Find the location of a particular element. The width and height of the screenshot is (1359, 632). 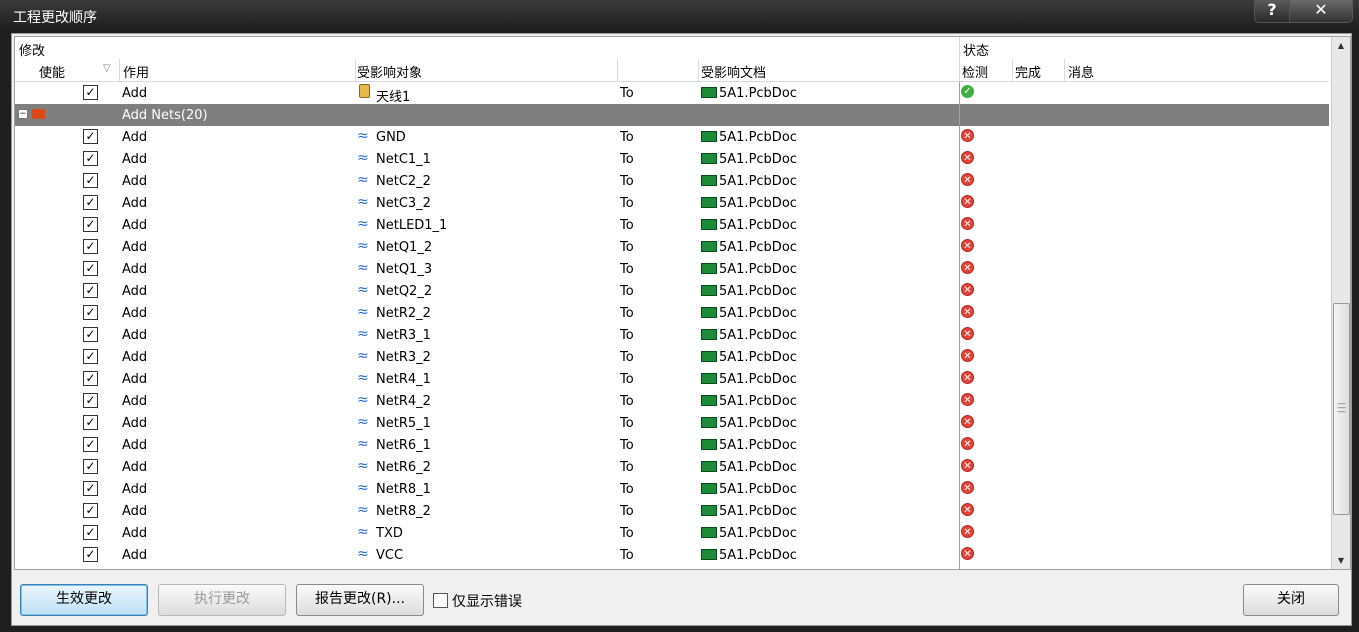

table-row: ✓ Add ≈ NetR4_2 To 5A1.PcbDoc ✕ is located at coordinates (672, 401).